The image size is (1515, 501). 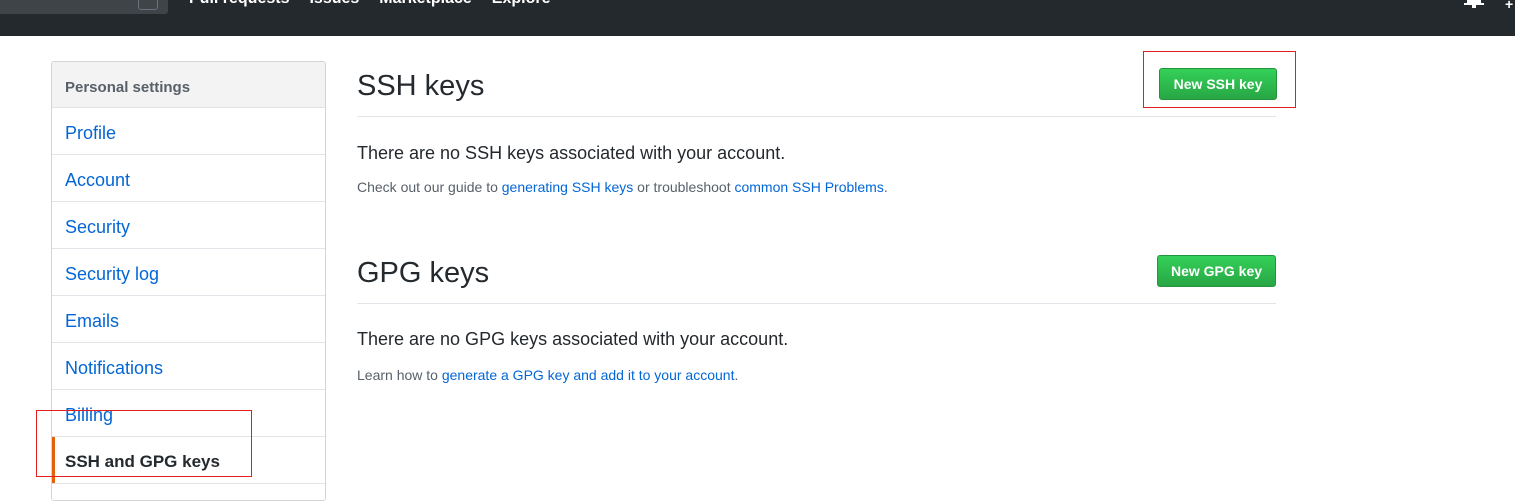 What do you see at coordinates (369, 5) in the screenshot?
I see `global-nav: Pull requests Issues Marketplace Explore` at bounding box center [369, 5].